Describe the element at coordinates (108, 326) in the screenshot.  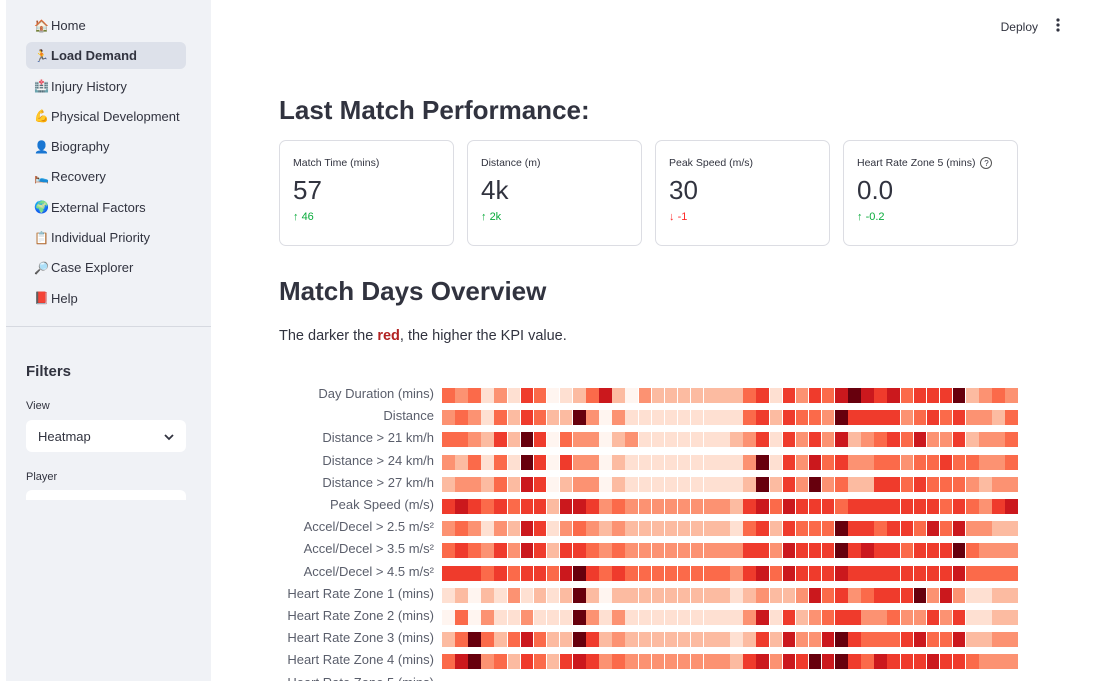
I see `sidebar-divider` at that location.